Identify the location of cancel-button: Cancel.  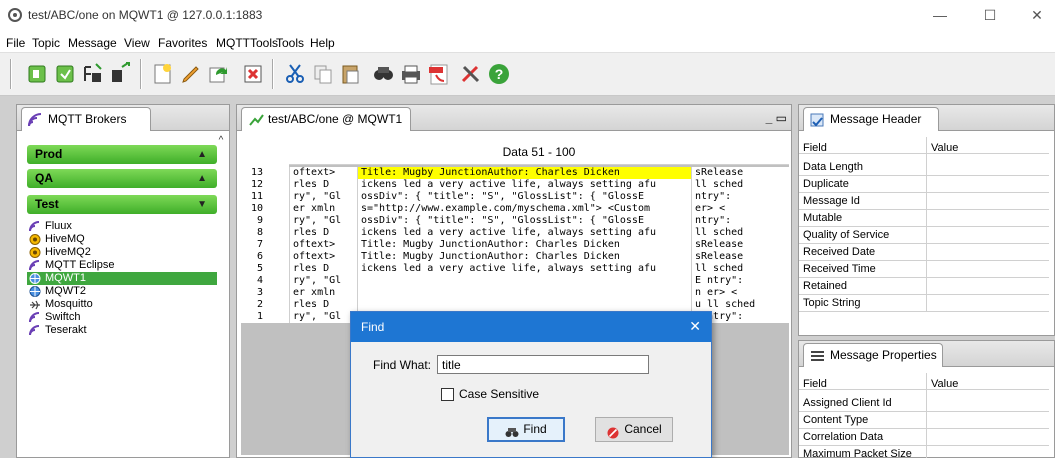
(634, 429).